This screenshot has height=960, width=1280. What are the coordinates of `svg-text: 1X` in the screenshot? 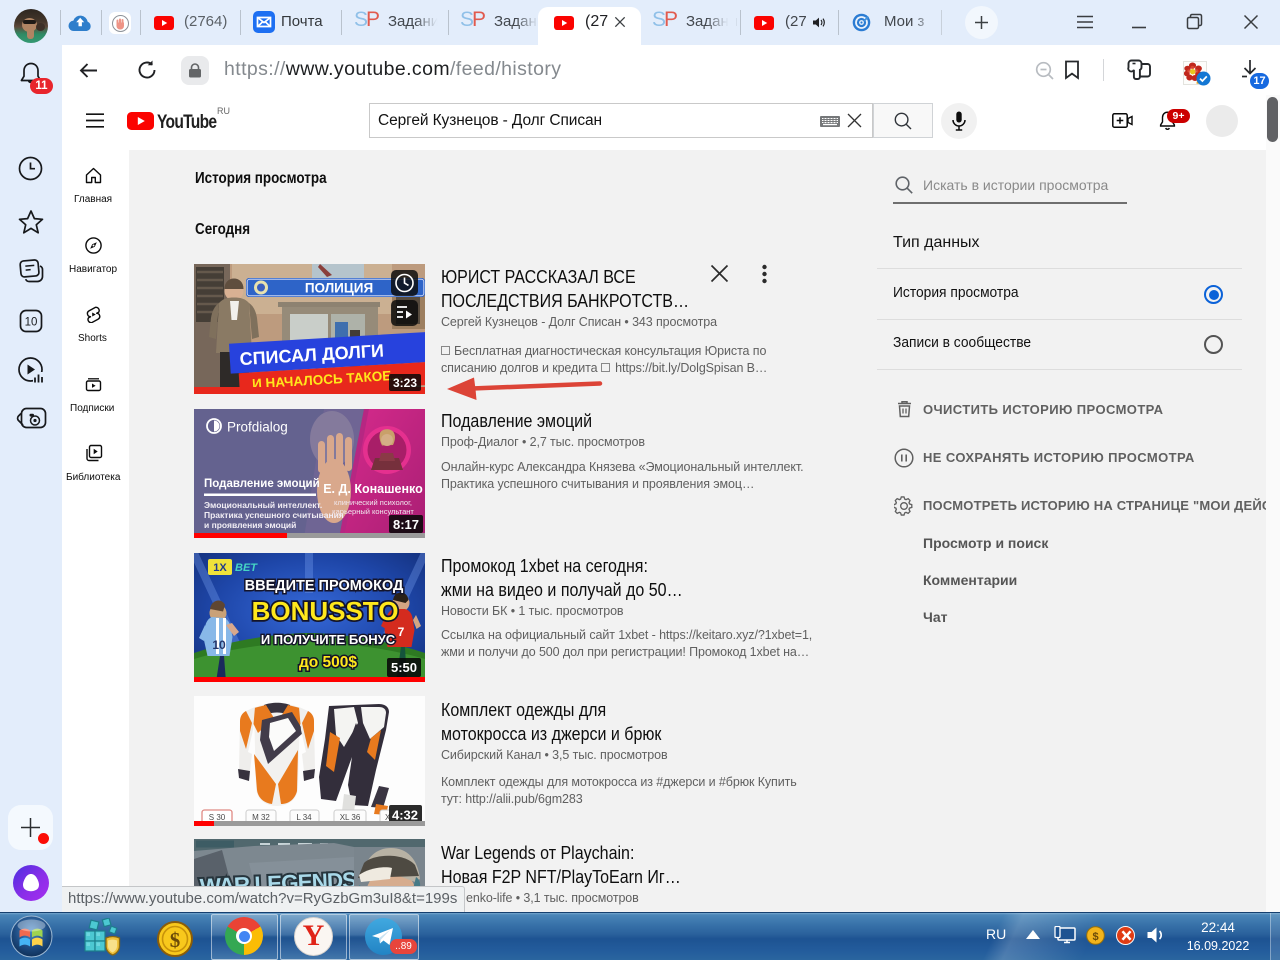 It's located at (220, 568).